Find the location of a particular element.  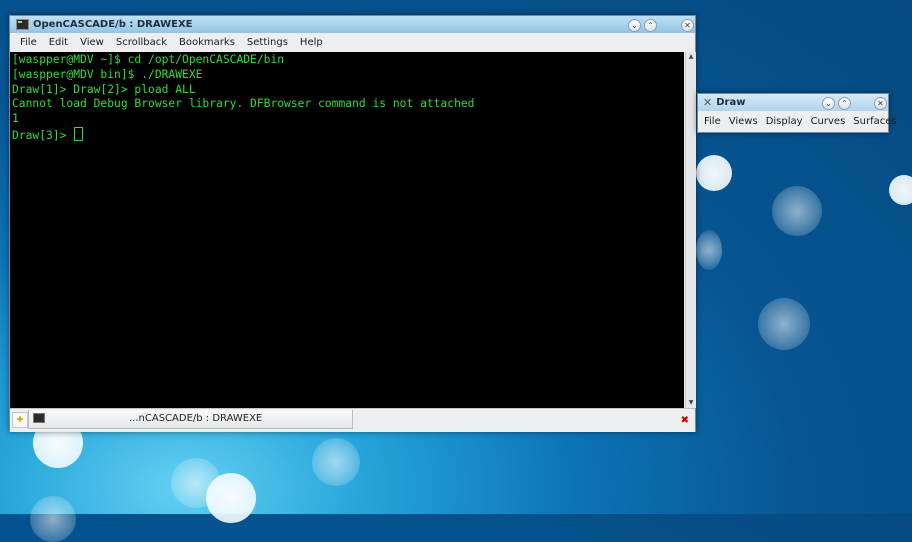

close-button: ✕ is located at coordinates (687, 25).